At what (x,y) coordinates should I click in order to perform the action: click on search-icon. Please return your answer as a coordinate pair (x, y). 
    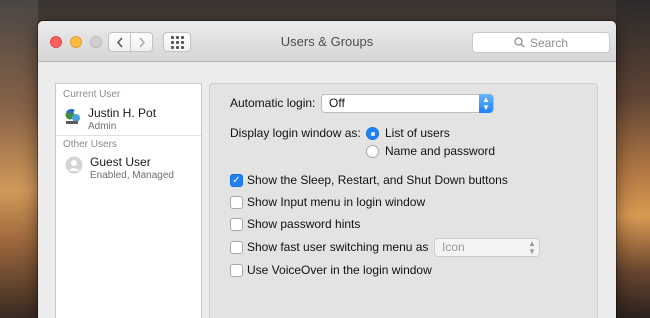
    Looking at the image, I should click on (519, 42).